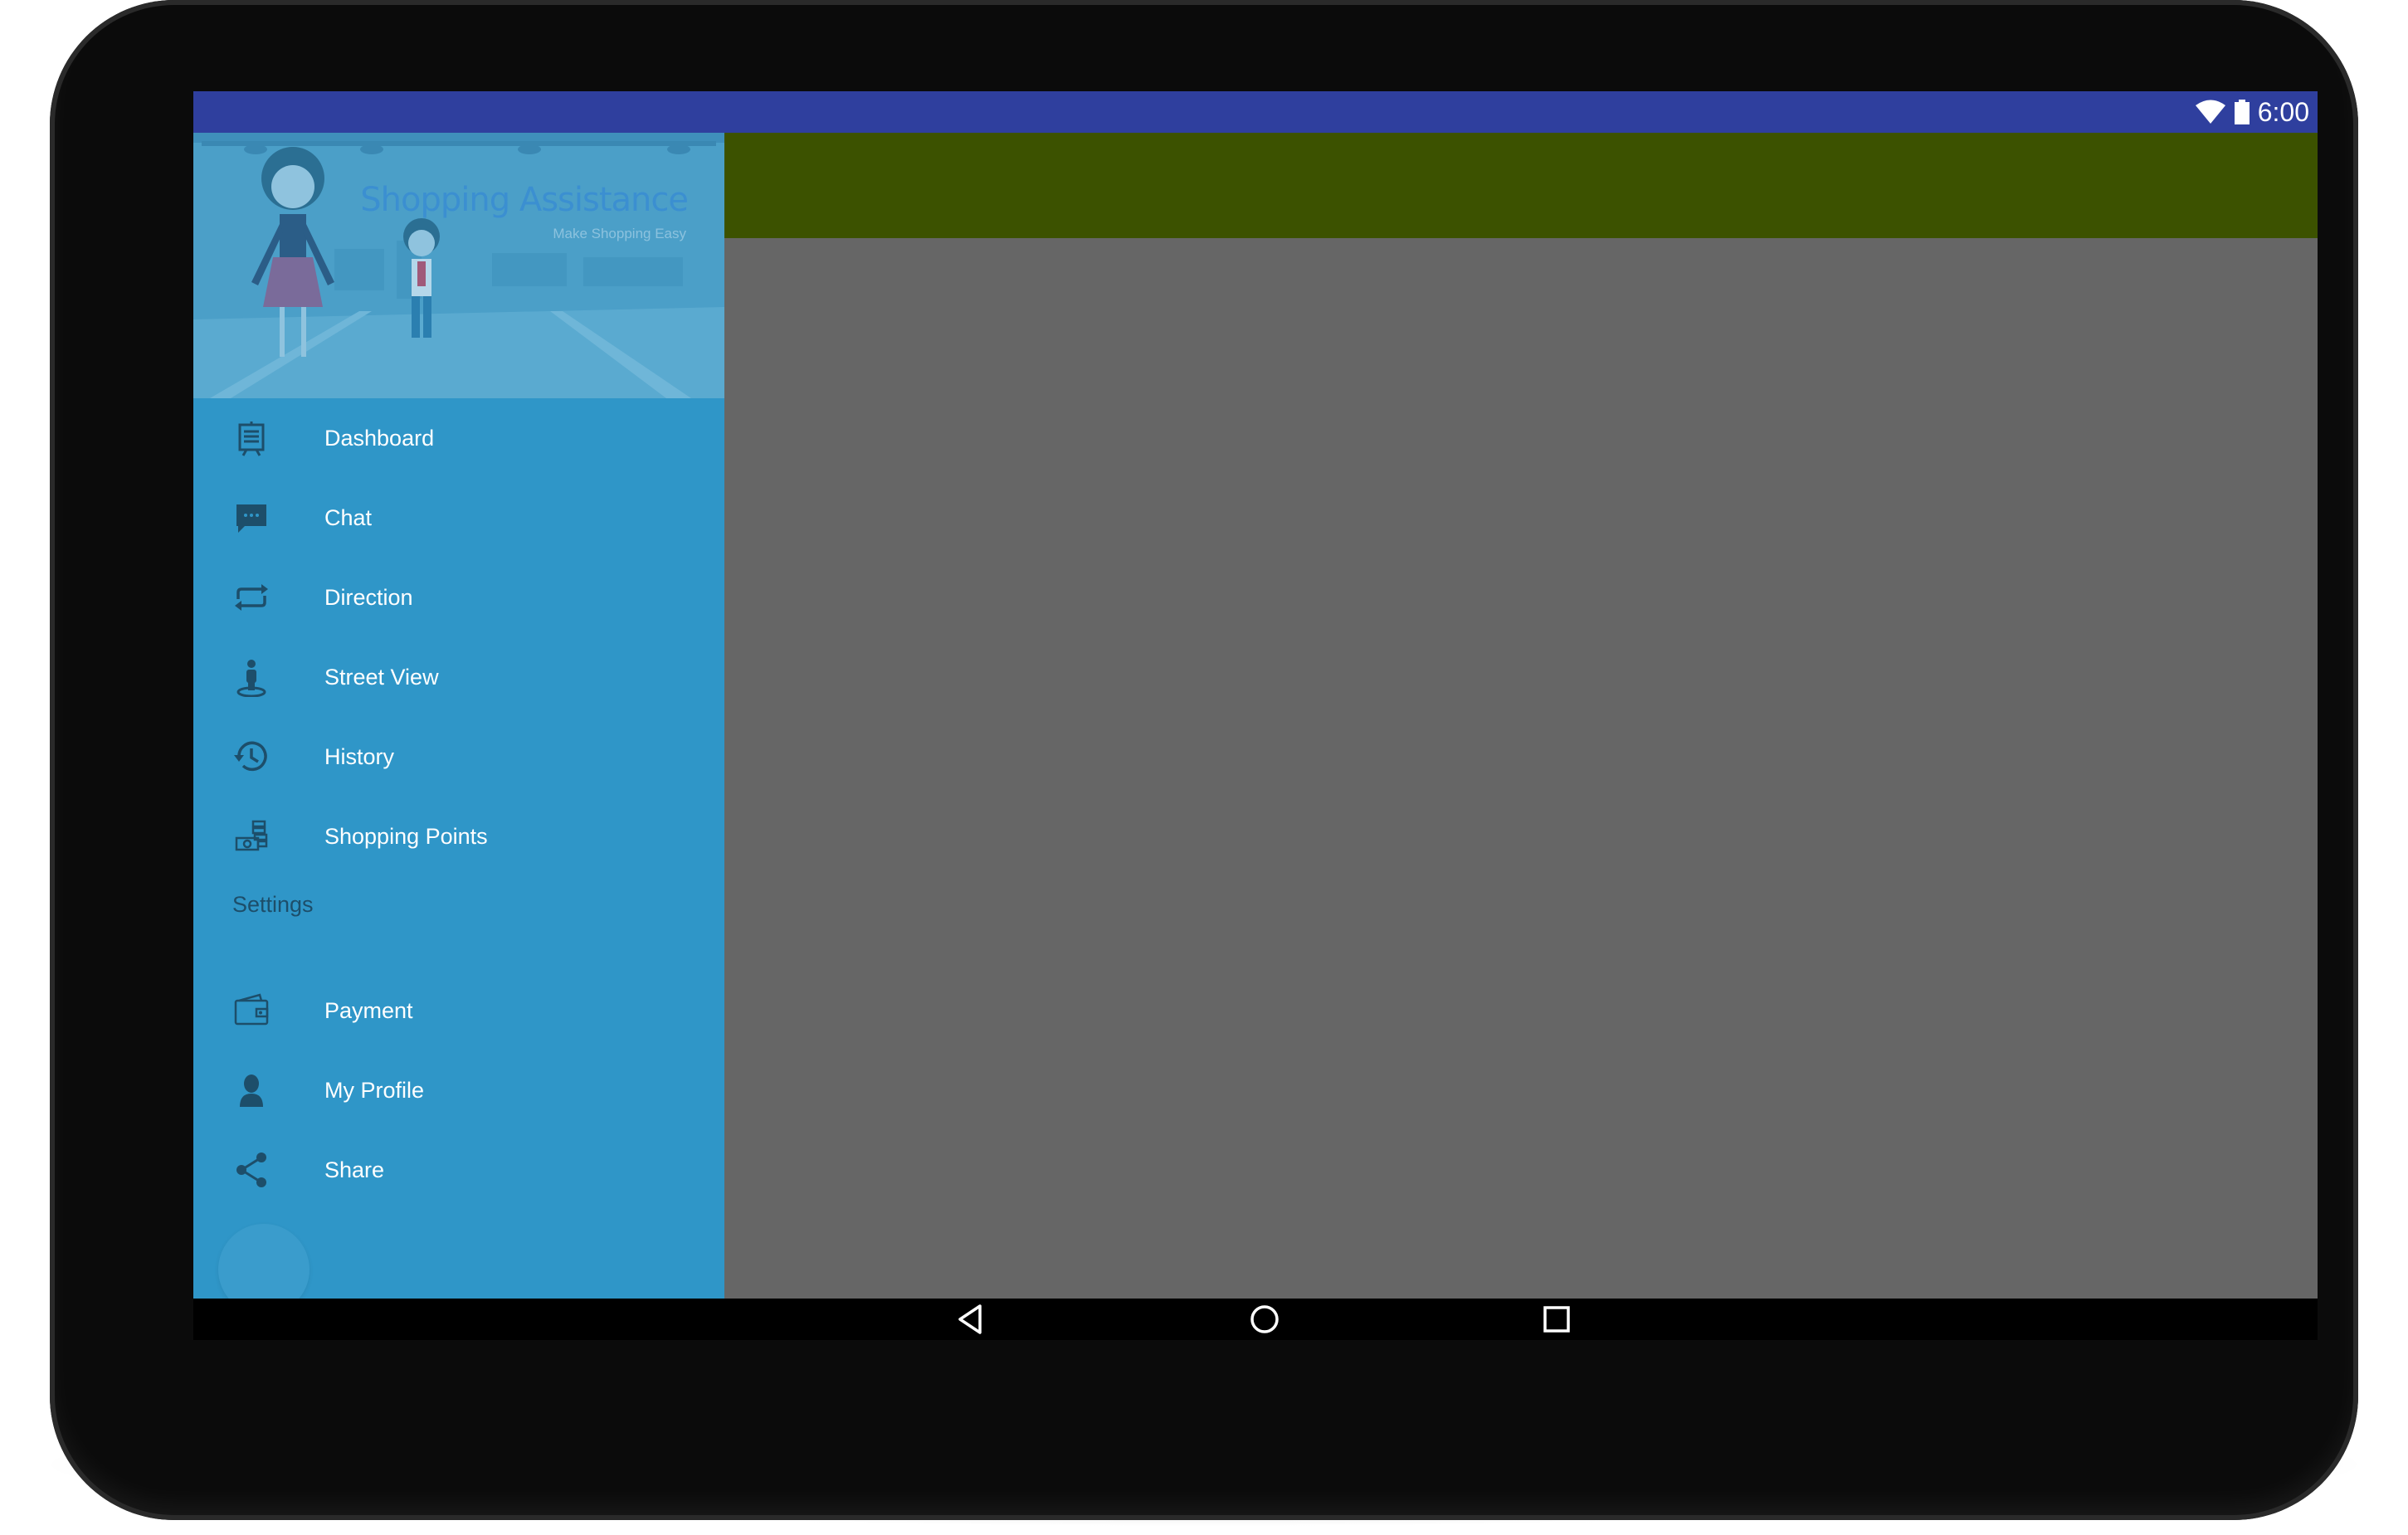  I want to click on street-view-icon, so click(251, 677).